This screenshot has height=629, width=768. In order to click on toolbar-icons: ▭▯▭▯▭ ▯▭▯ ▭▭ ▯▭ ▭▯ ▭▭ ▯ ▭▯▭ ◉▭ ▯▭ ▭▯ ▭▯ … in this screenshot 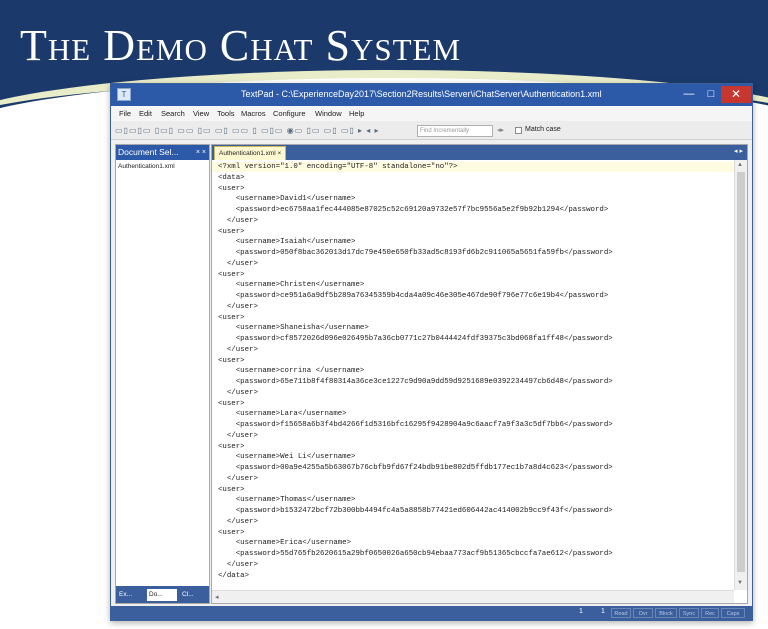, I will do `click(265, 131)`.